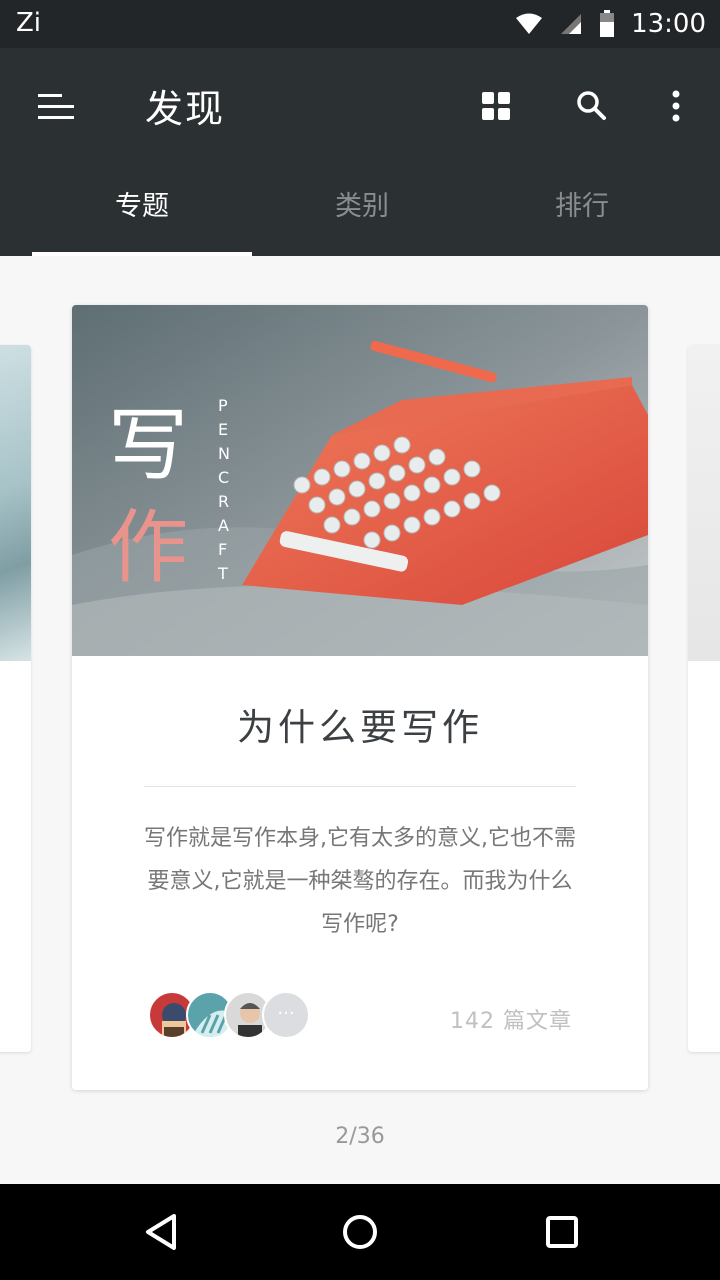 This screenshot has width=720, height=1280. Describe the element at coordinates (223, 477) in the screenshot. I see `hero-letter: C` at that location.